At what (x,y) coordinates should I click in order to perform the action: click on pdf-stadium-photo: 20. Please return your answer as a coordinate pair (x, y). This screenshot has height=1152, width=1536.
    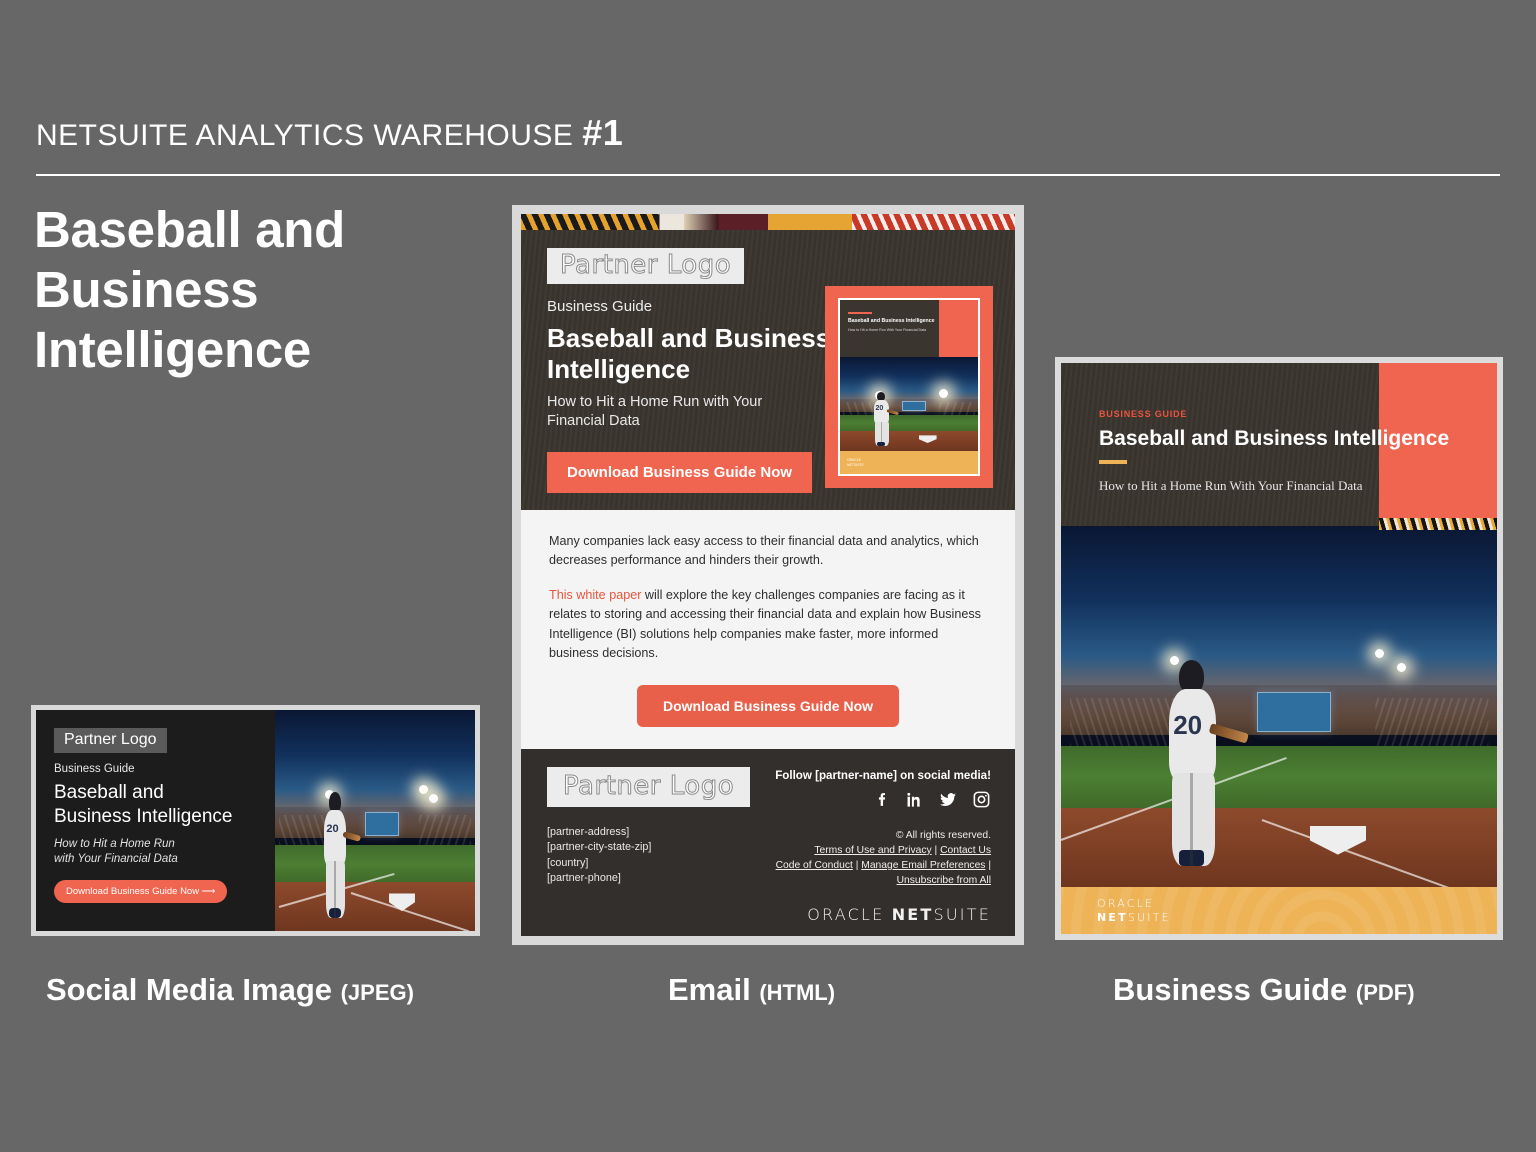
    Looking at the image, I should click on (1279, 706).